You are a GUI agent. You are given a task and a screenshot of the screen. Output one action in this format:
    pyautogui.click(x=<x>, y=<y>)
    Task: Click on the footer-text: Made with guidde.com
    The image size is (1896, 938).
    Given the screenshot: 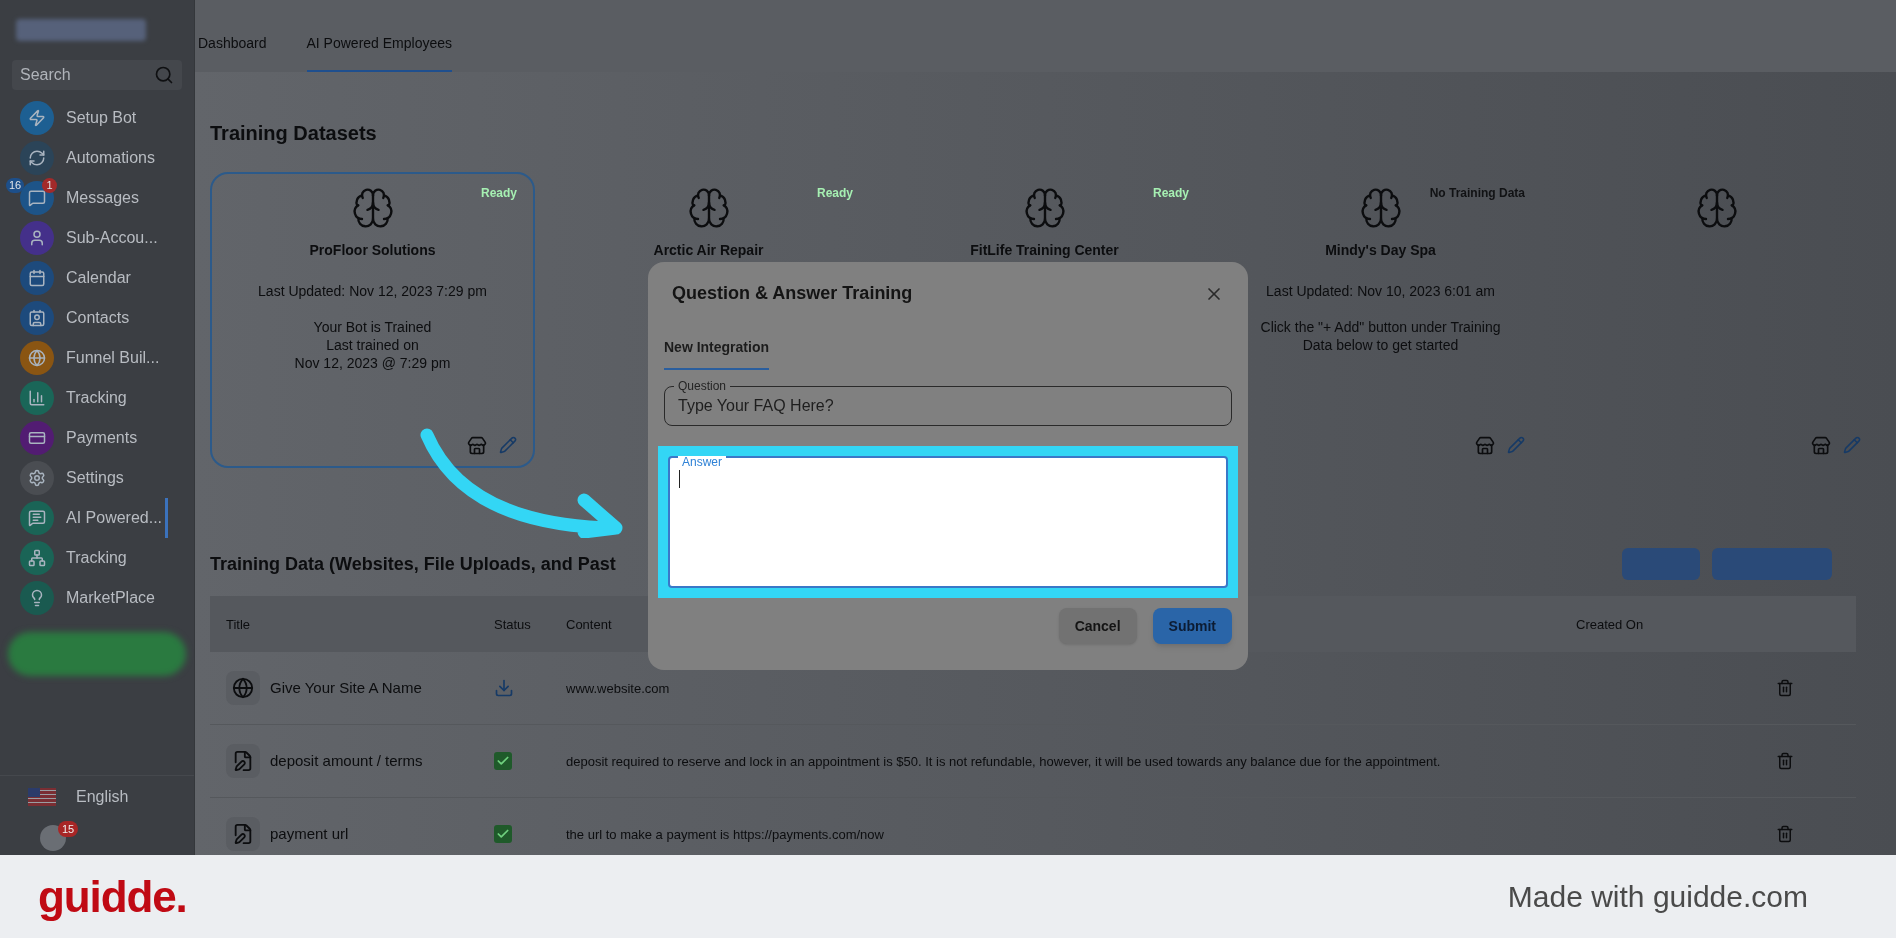 What is the action you would take?
    pyautogui.click(x=1657, y=897)
    